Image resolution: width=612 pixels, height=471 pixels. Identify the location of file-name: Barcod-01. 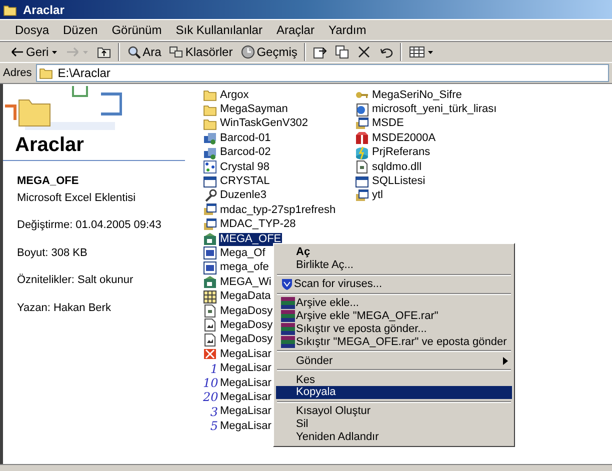
(245, 138).